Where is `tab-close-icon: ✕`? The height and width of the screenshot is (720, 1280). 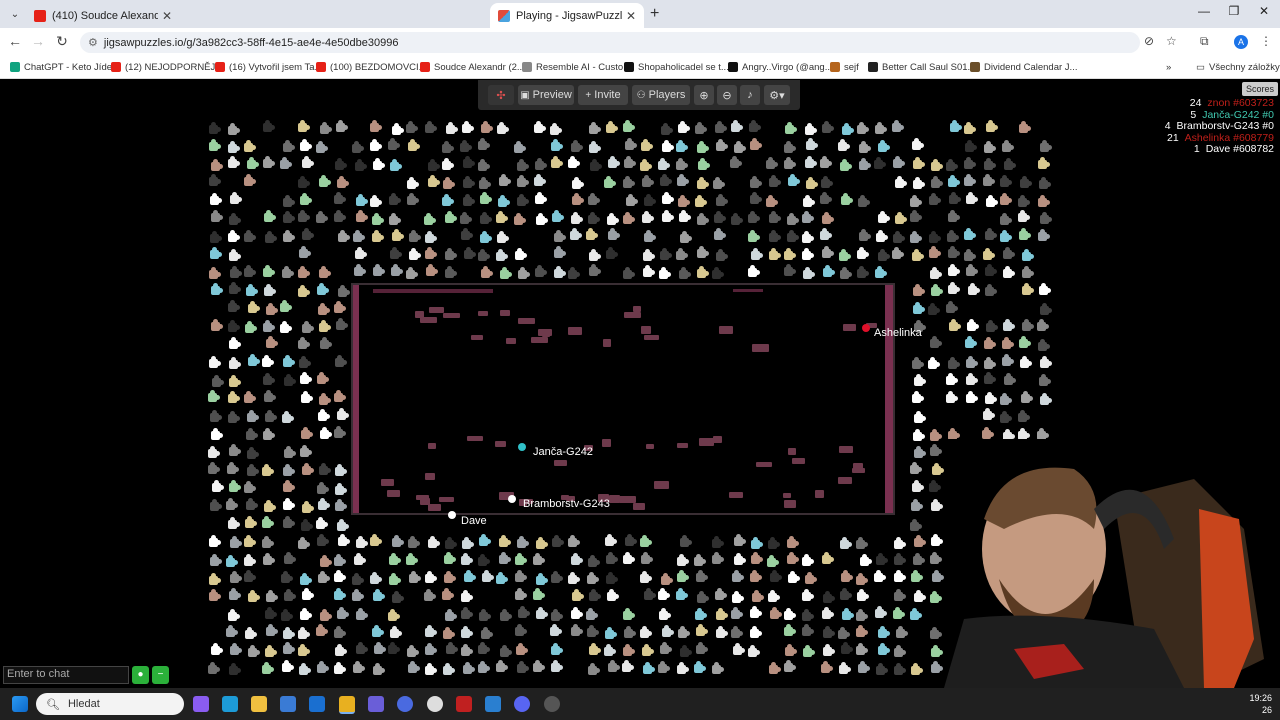
tab-close-icon: ✕ is located at coordinates (167, 16).